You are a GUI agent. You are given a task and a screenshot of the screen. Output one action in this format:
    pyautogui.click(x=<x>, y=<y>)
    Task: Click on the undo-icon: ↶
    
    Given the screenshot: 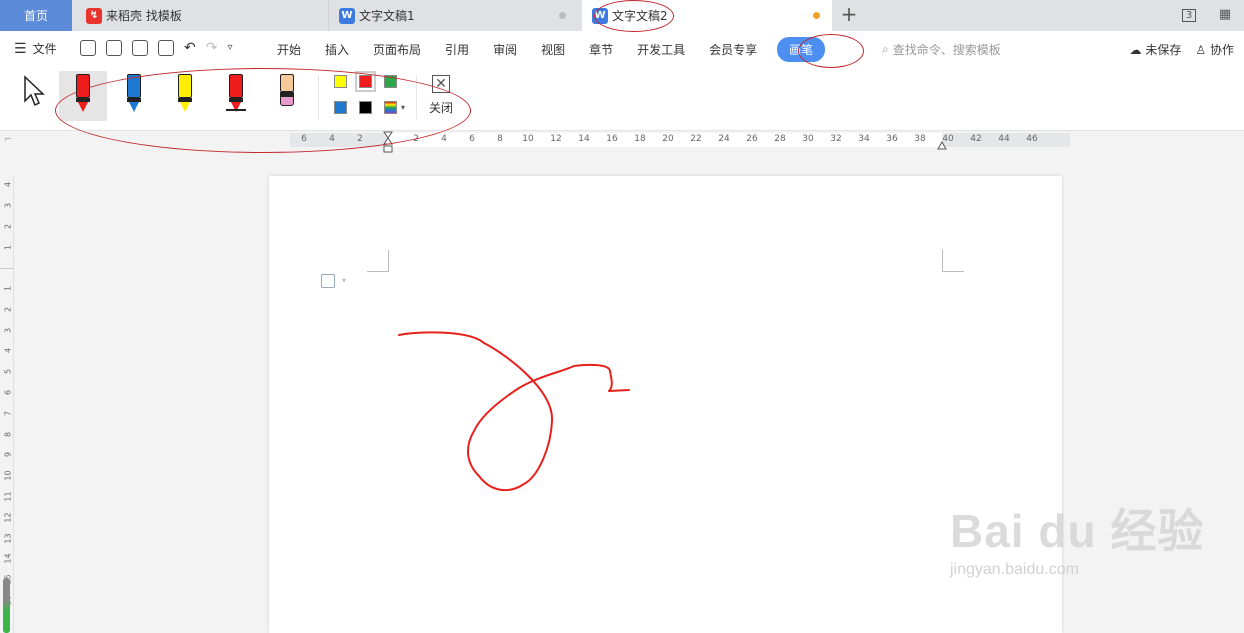 What is the action you would take?
    pyautogui.click(x=190, y=48)
    